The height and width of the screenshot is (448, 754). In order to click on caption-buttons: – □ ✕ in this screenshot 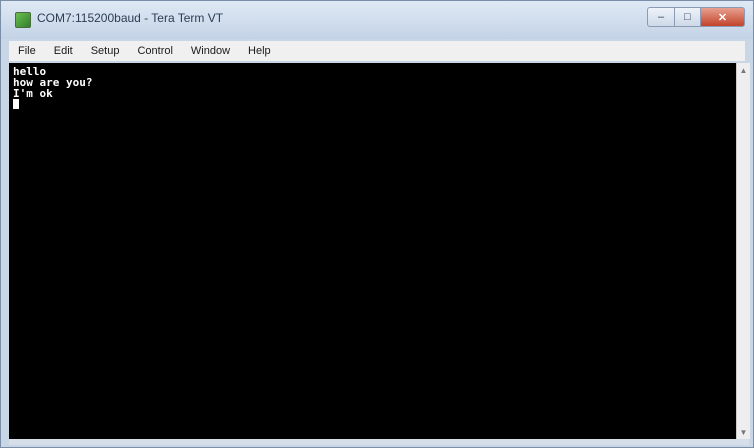, I will do `click(696, 17)`.